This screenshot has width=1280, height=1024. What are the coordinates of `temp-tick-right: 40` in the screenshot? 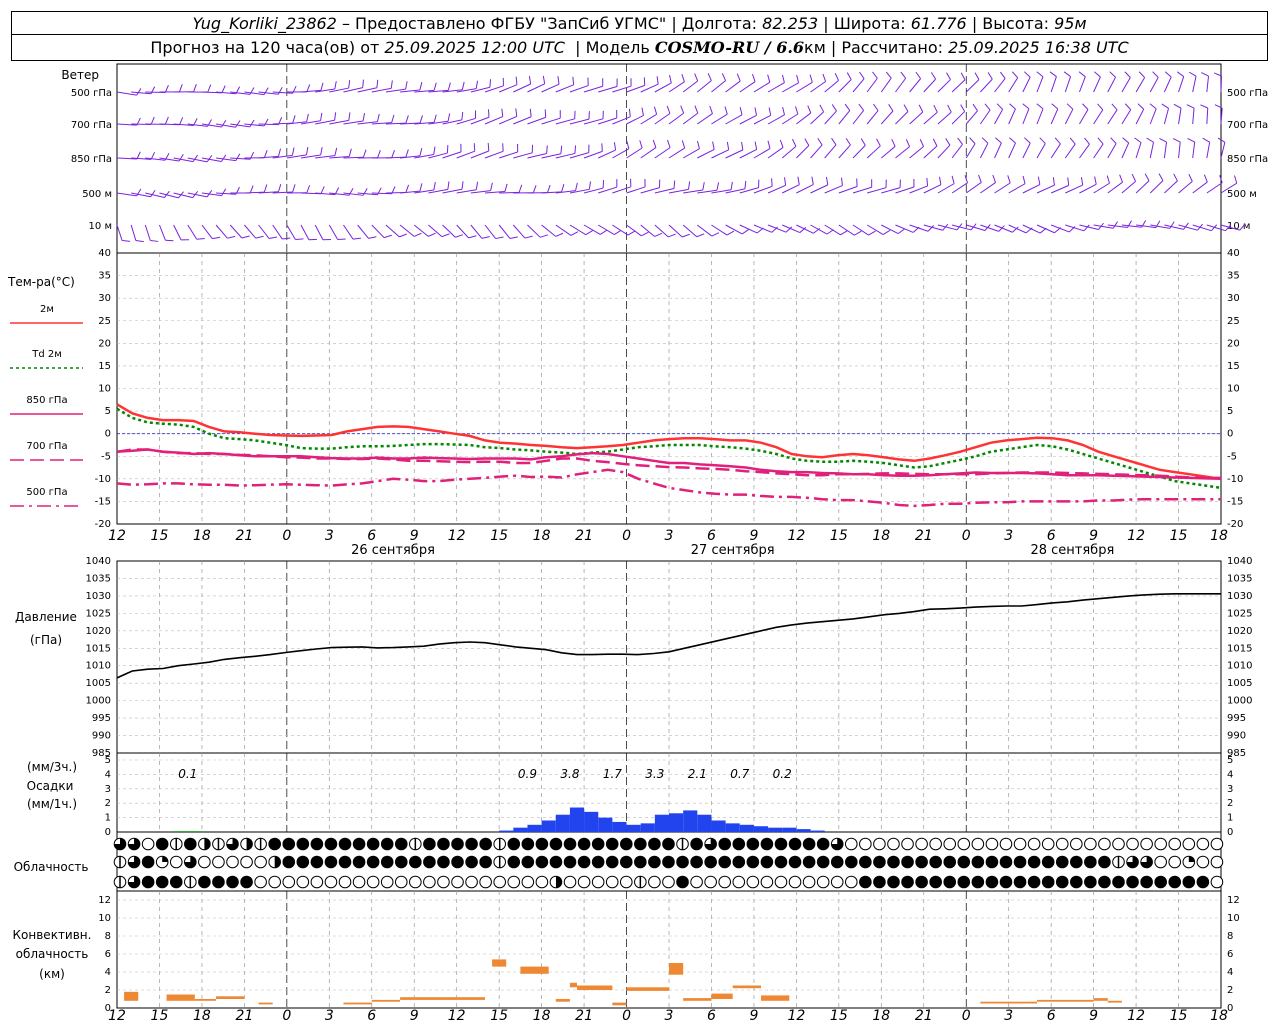 It's located at (1233, 253).